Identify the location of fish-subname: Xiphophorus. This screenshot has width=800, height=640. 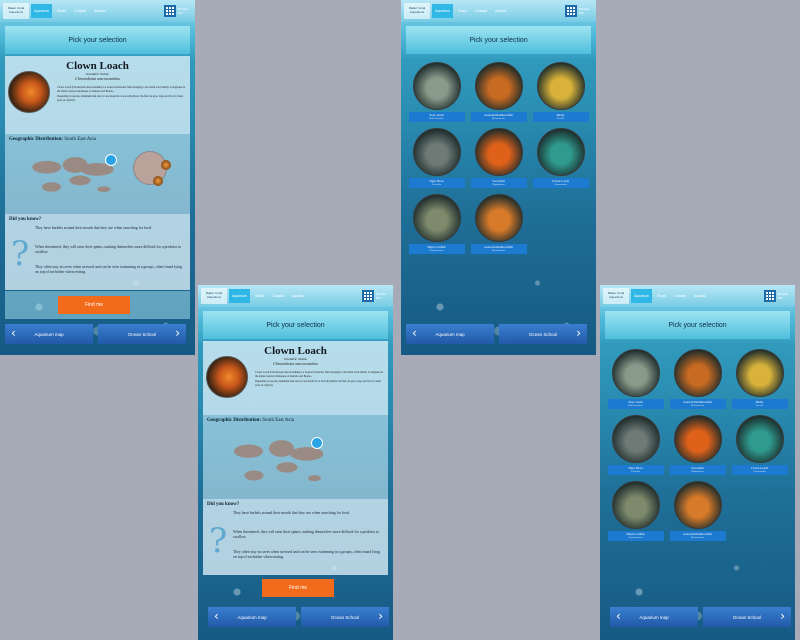
(498, 184).